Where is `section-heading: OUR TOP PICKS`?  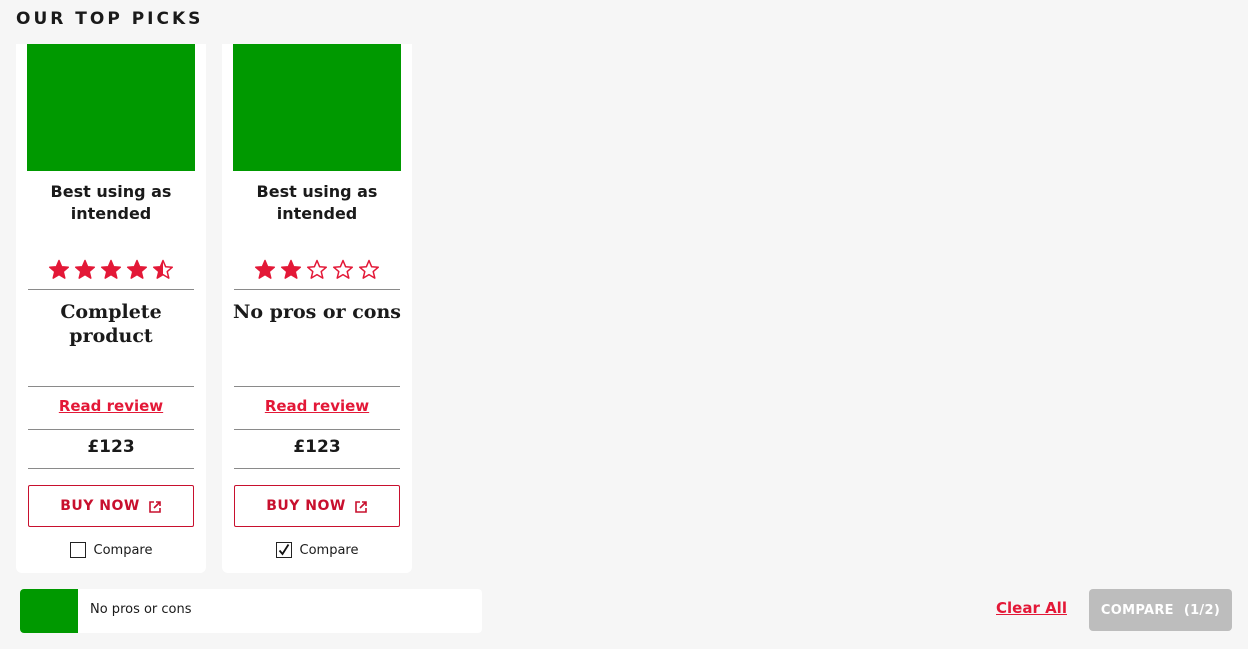
section-heading: OUR TOP PICKS is located at coordinates (110, 19).